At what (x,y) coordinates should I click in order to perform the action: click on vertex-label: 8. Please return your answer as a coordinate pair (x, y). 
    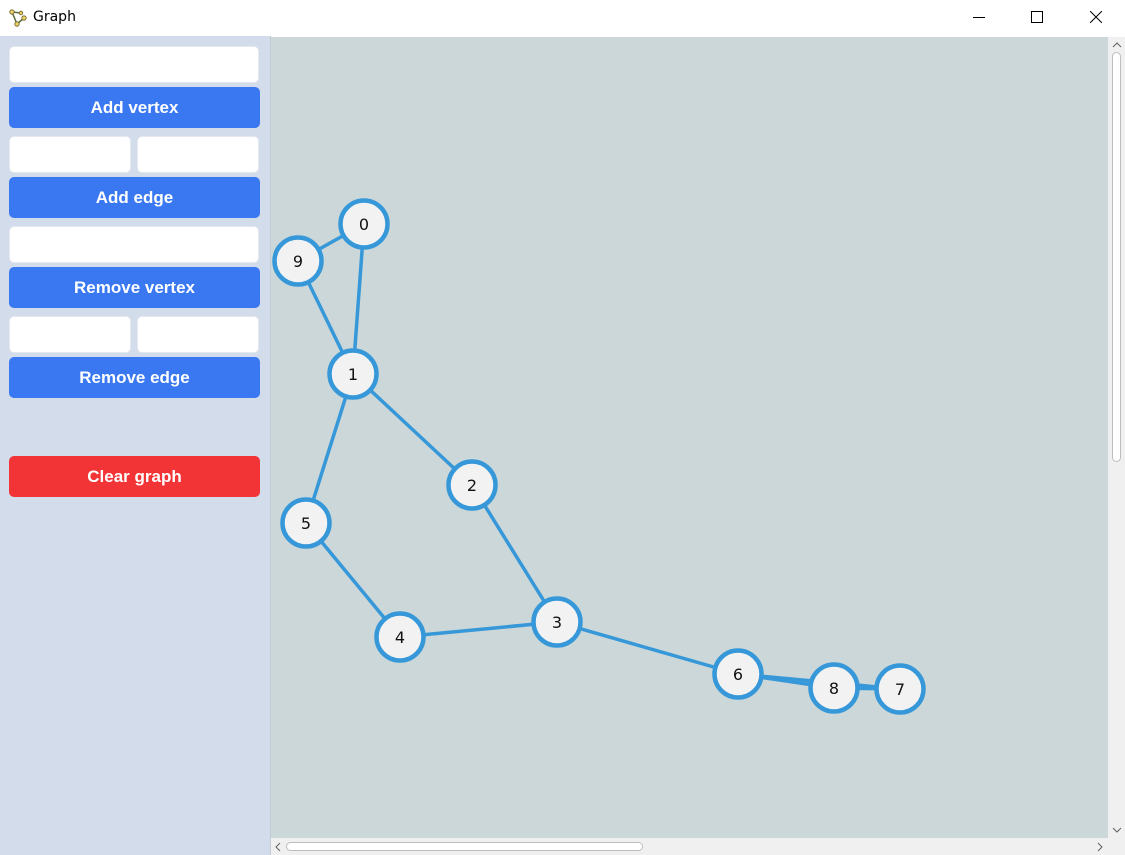
    Looking at the image, I should click on (834, 688).